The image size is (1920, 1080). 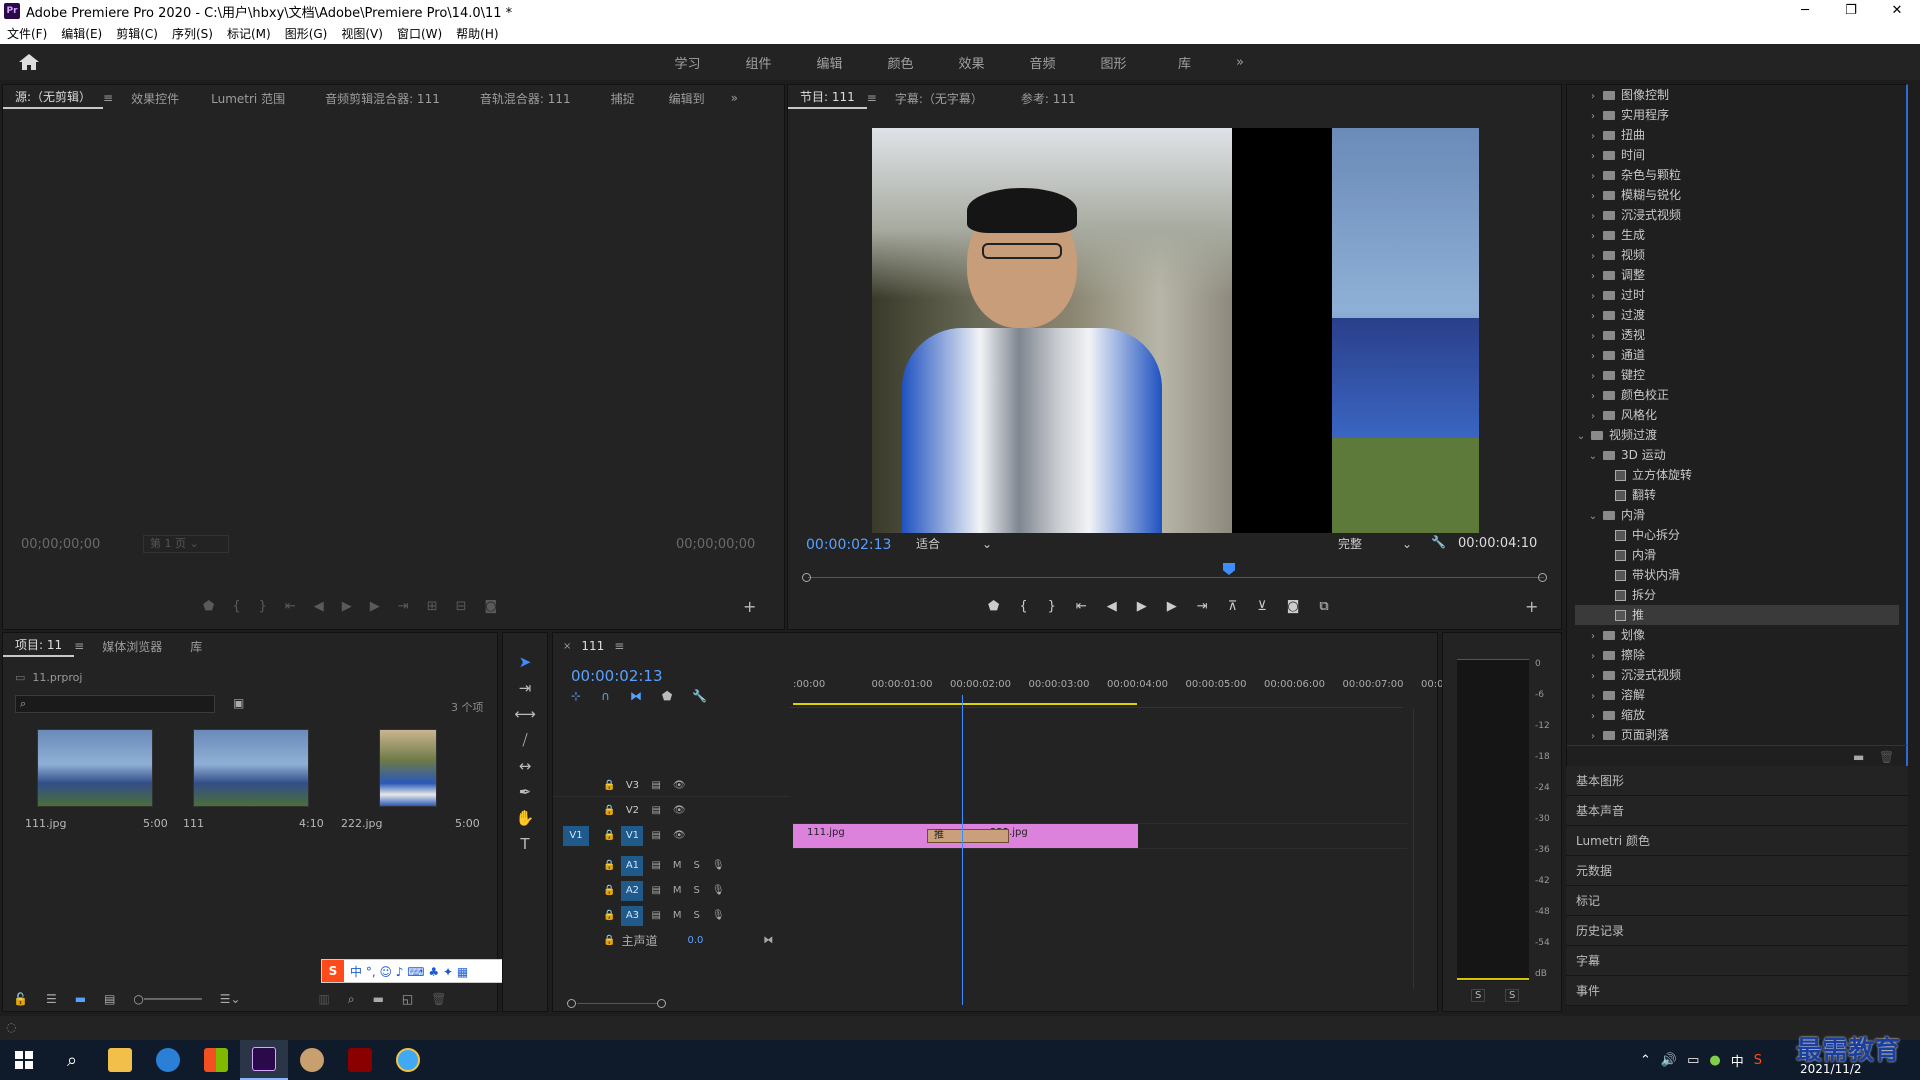 What do you see at coordinates (632, 915) in the screenshot?
I see `track-label: A3` at bounding box center [632, 915].